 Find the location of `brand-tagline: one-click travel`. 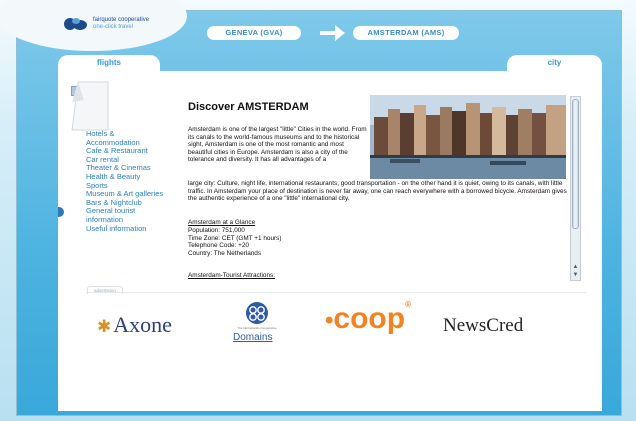

brand-tagline: one-click travel is located at coordinates (113, 27).